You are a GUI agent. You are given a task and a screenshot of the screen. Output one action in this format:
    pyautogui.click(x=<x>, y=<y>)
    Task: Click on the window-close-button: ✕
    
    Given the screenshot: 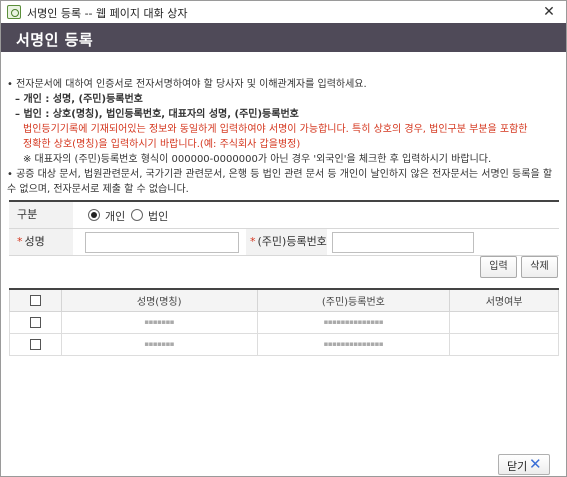 What is the action you would take?
    pyautogui.click(x=549, y=12)
    